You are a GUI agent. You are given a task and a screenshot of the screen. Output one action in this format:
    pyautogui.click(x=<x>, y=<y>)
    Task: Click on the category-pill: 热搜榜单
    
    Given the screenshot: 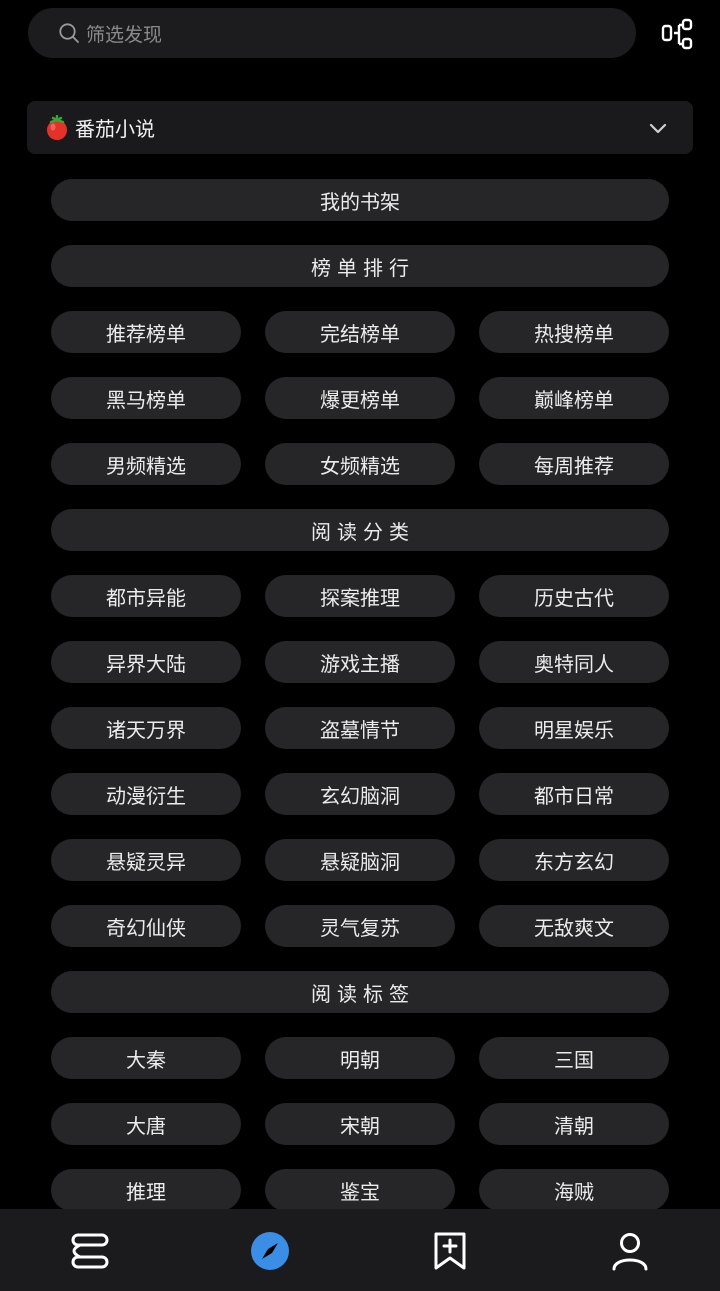 What is the action you would take?
    pyautogui.click(x=574, y=332)
    